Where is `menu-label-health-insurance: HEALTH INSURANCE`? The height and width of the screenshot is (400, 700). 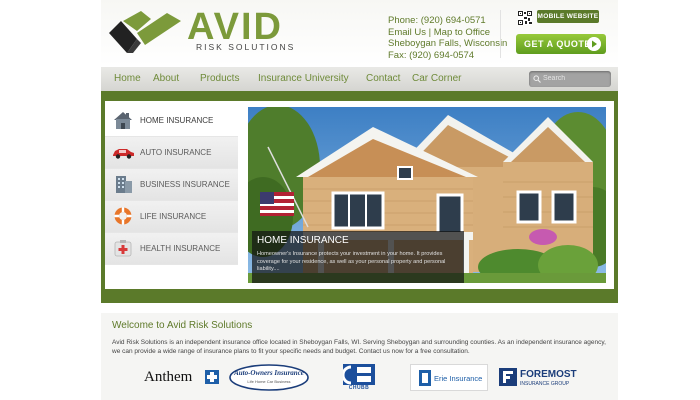 menu-label-health-insurance: HEALTH INSURANCE is located at coordinates (180, 248).